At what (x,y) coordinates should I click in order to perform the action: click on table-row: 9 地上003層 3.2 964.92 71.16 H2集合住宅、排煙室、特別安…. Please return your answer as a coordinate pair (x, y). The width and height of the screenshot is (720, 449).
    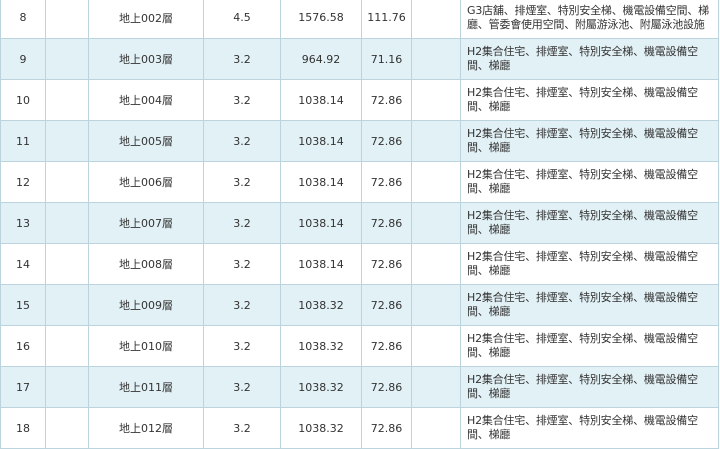
    Looking at the image, I should click on (359, 59).